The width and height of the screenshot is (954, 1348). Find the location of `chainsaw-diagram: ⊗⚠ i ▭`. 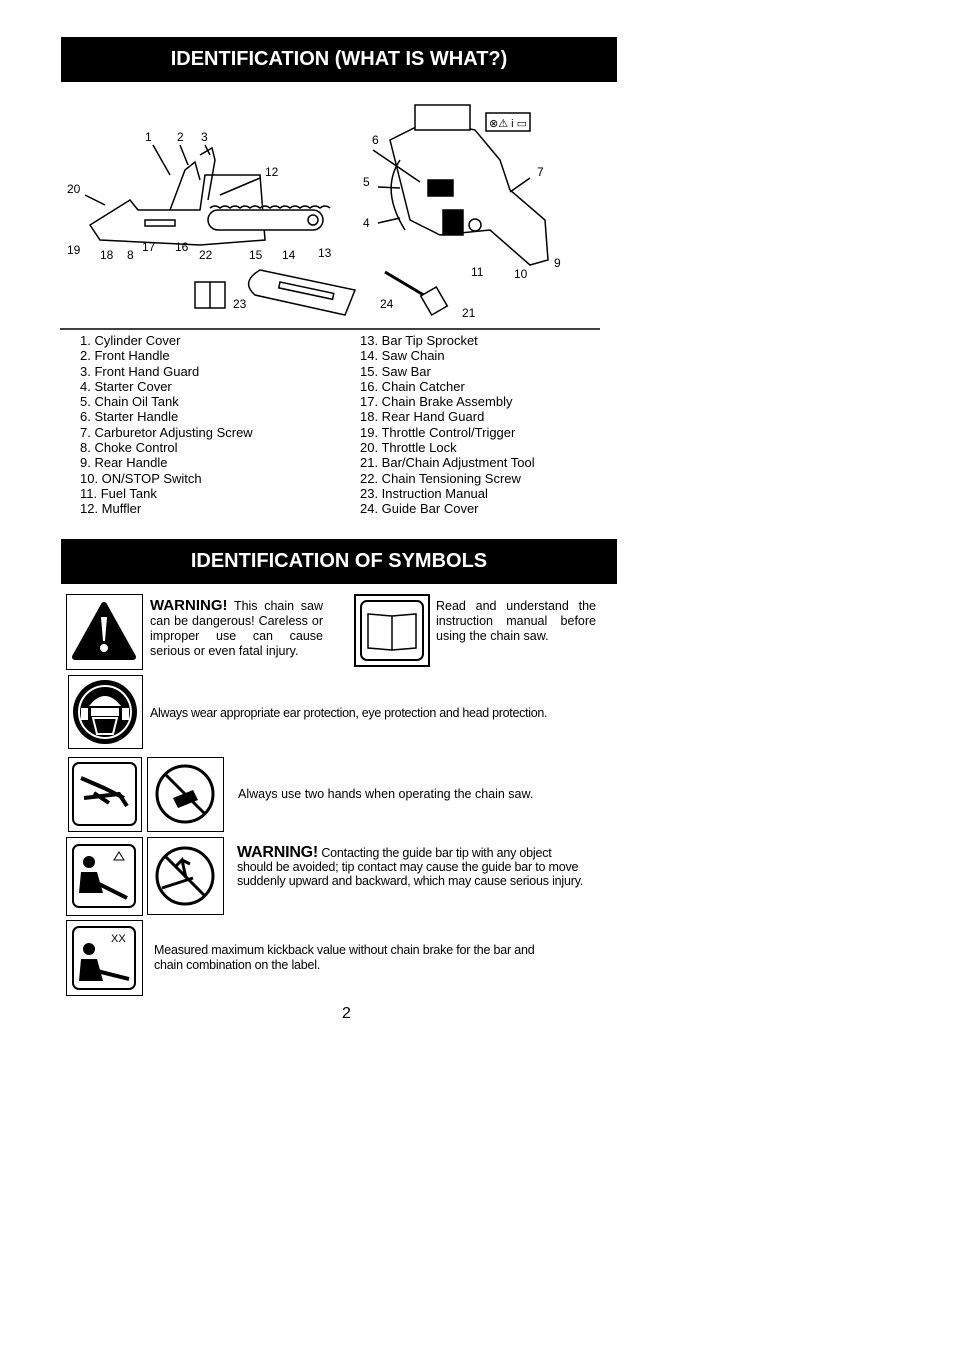

chainsaw-diagram: ⊗⚠ i ▭ is located at coordinates (330, 217).